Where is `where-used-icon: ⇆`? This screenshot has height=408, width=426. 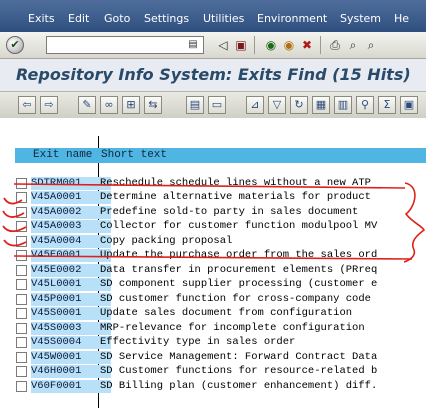 where-used-icon: ⇆ is located at coordinates (153, 105).